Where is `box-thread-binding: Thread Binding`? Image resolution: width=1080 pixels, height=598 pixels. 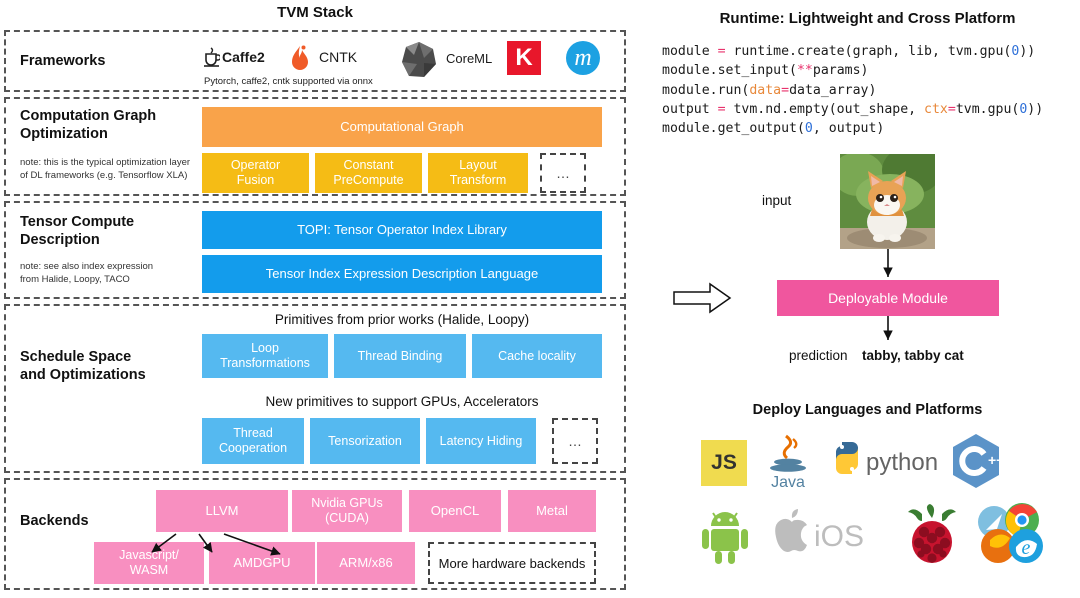
box-thread-binding: Thread Binding is located at coordinates (400, 356).